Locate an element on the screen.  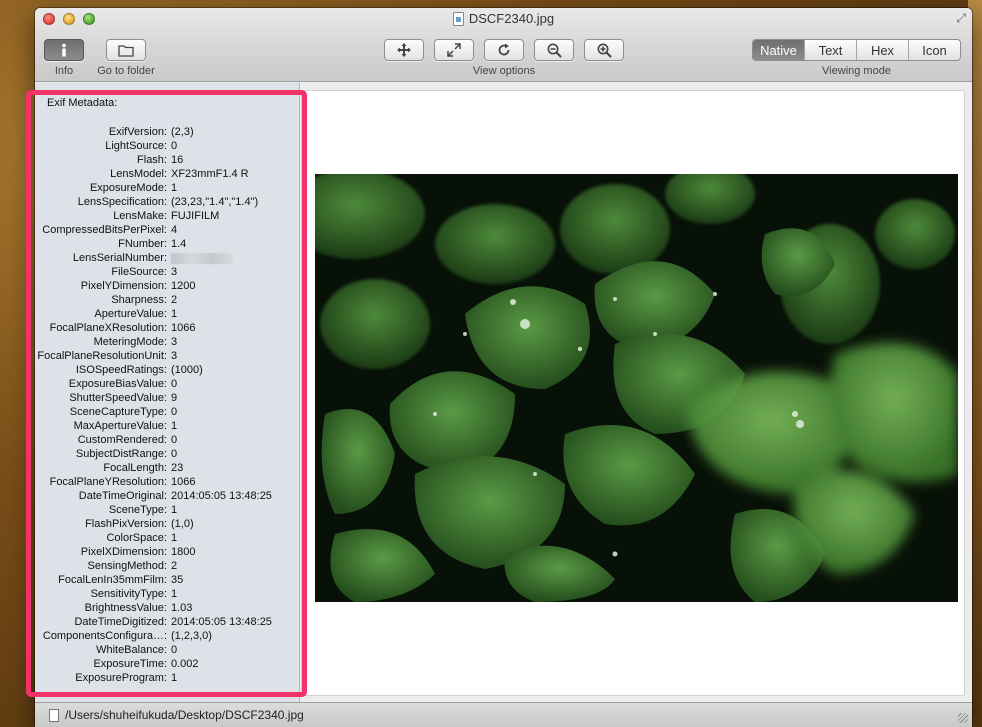
exif-key: LensModel: is located at coordinates (138, 174).